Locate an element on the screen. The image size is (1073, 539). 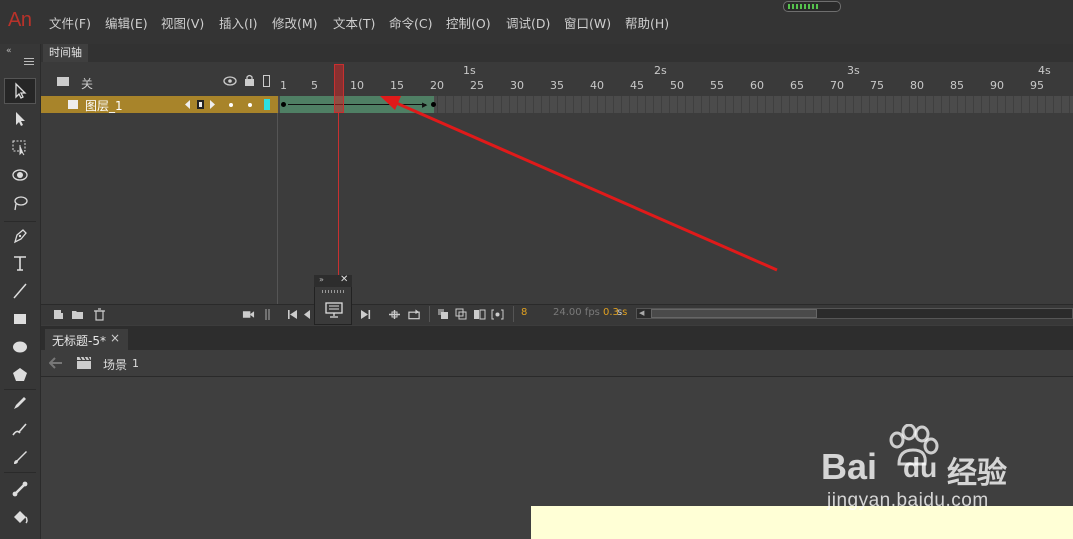
first-frame-icon is located at coordinates (292, 314).